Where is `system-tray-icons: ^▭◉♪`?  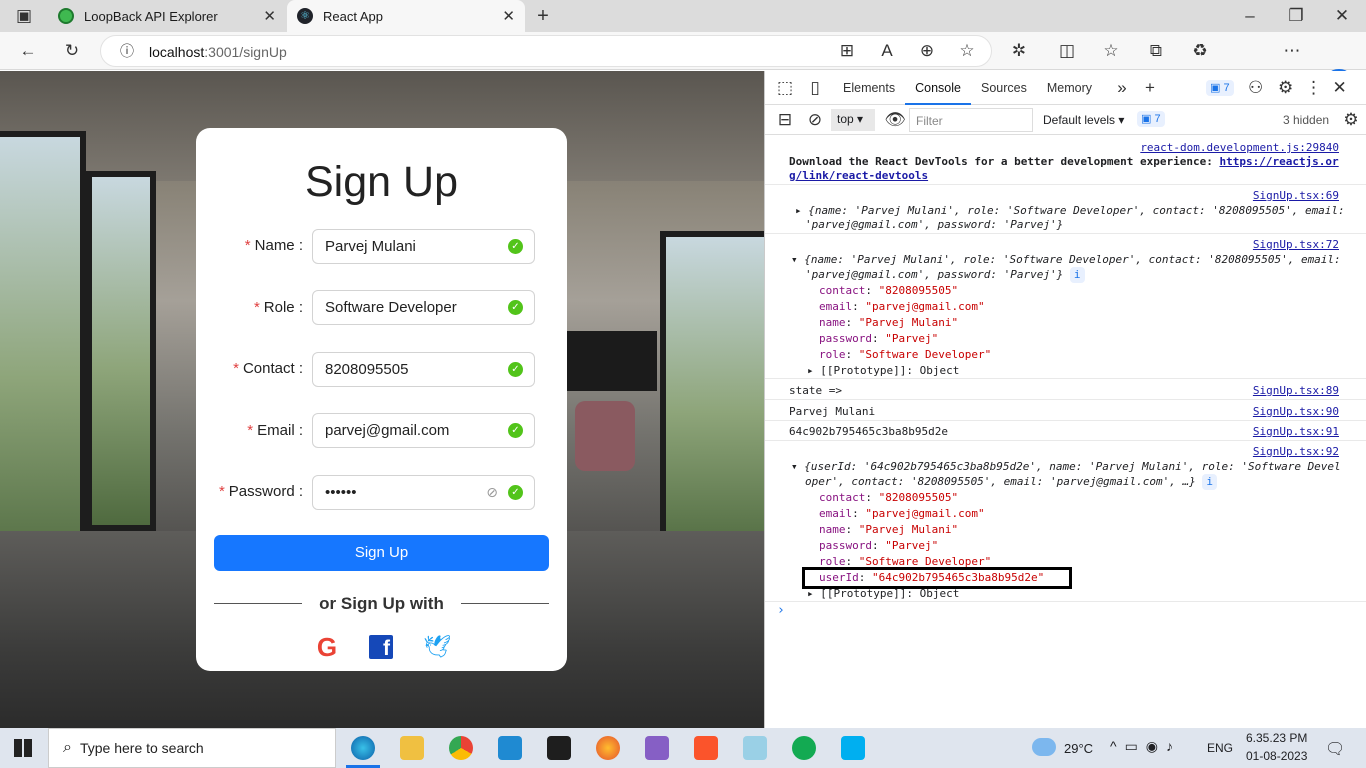 system-tray-icons: ^▭◉♪ is located at coordinates (1145, 746).